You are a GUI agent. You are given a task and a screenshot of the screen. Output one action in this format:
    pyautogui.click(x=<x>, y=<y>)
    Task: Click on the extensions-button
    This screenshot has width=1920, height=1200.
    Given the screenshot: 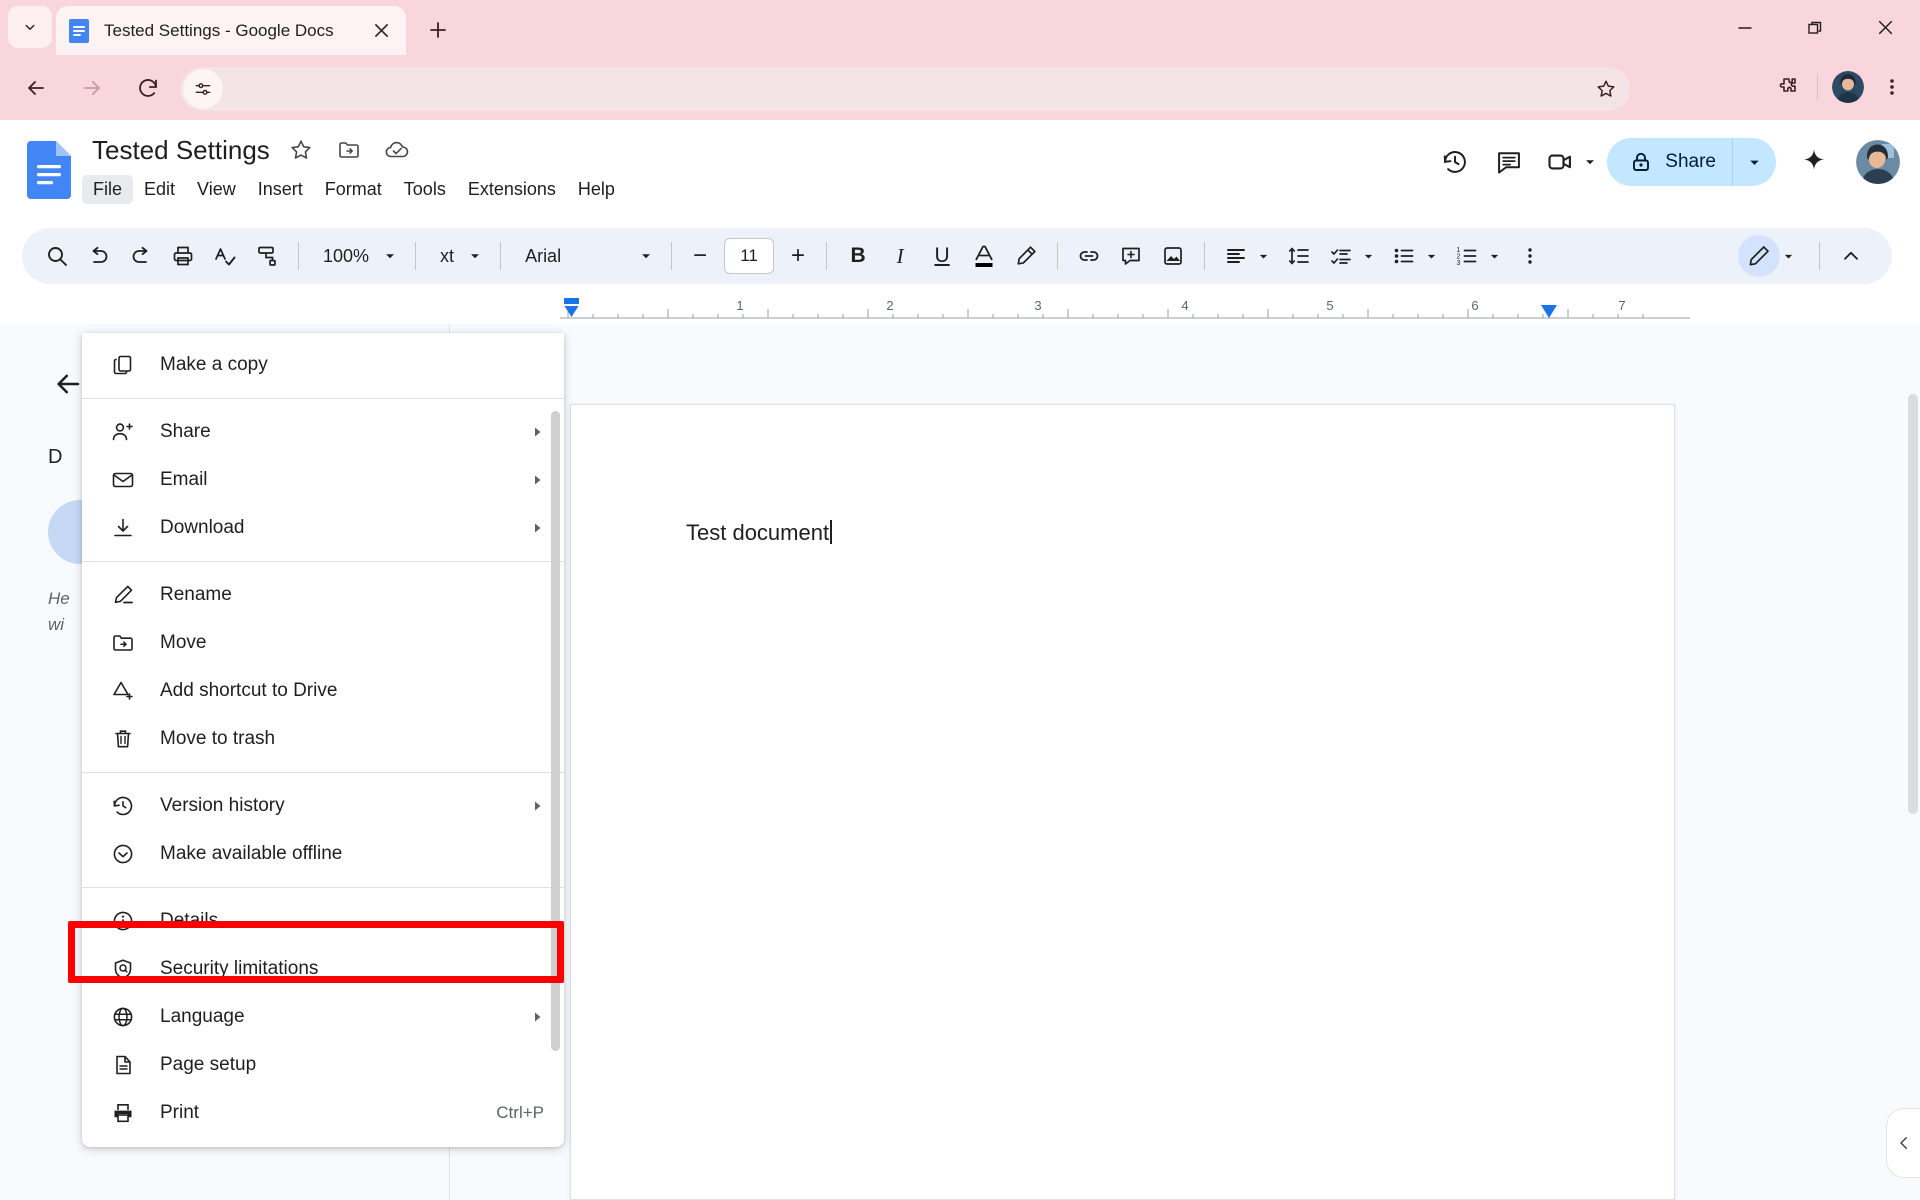 What is the action you would take?
    pyautogui.click(x=1787, y=87)
    